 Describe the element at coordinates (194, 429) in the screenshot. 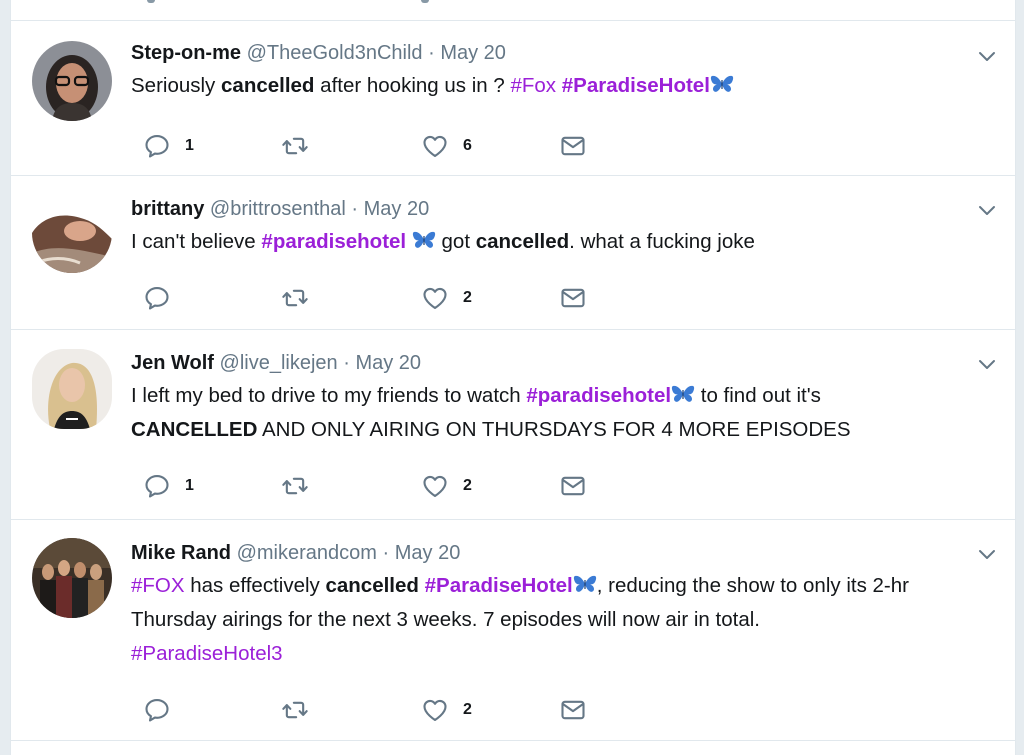

I see `text-bold: CANCELLED` at that location.